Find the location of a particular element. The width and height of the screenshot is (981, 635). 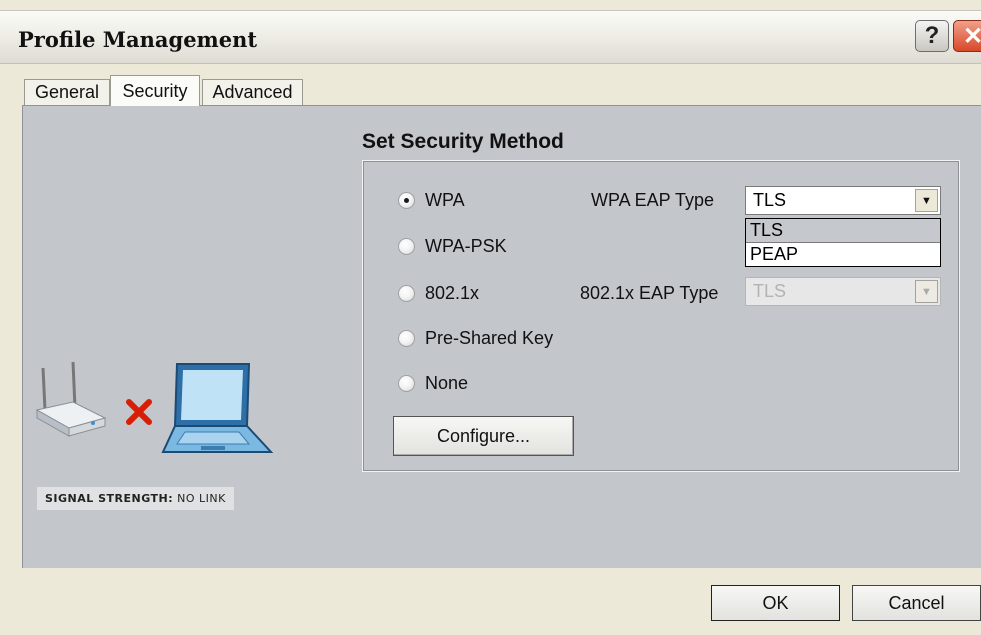

wpa-eap-type-value: TLS is located at coordinates (770, 200).